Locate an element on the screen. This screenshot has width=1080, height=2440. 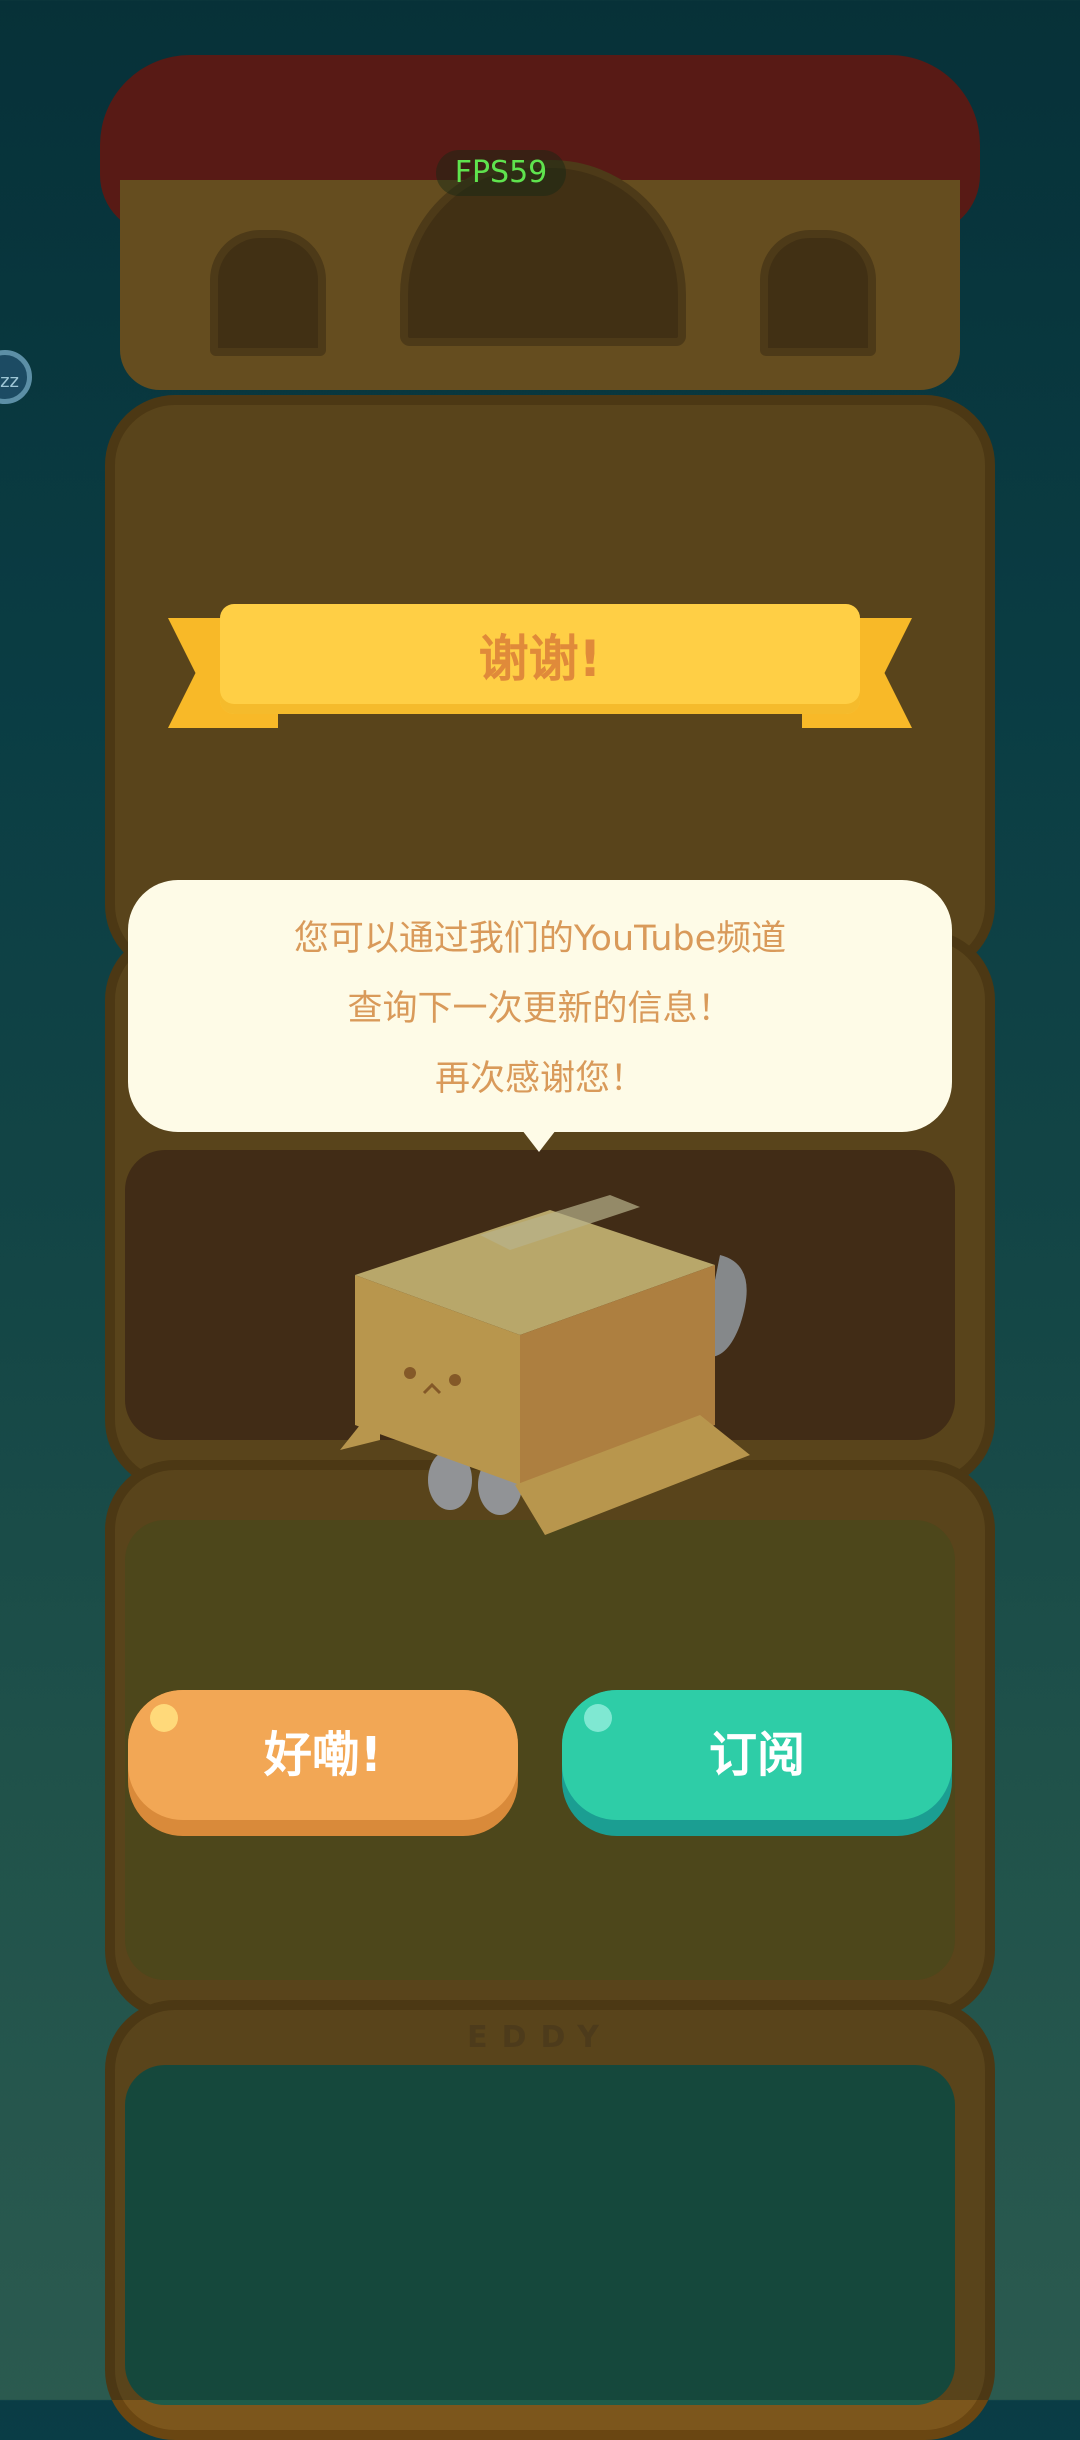
subscribe-button-label: 订阅 is located at coordinates (756, 1755).